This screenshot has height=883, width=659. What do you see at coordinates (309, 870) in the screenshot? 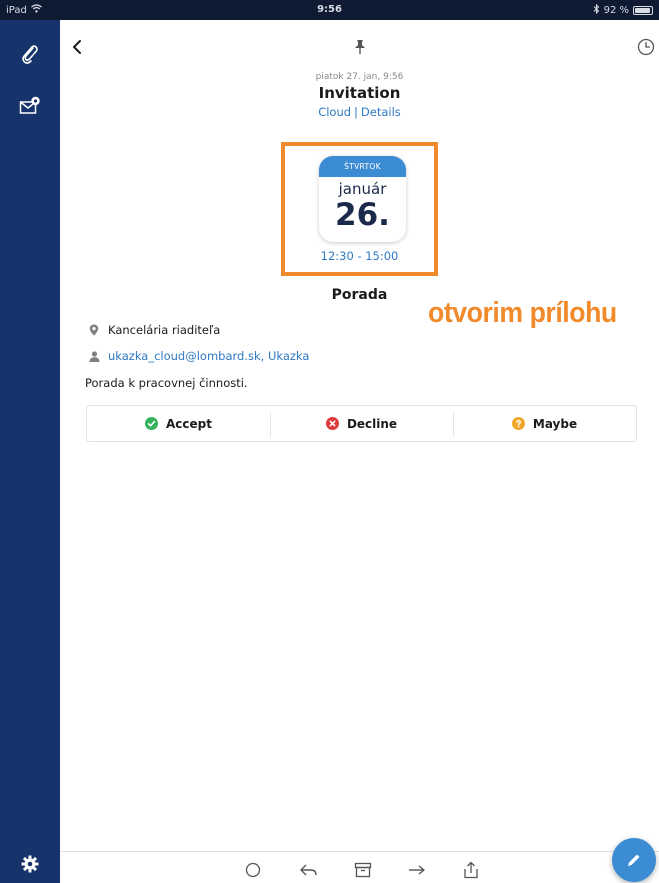
I see `reply-icon` at bounding box center [309, 870].